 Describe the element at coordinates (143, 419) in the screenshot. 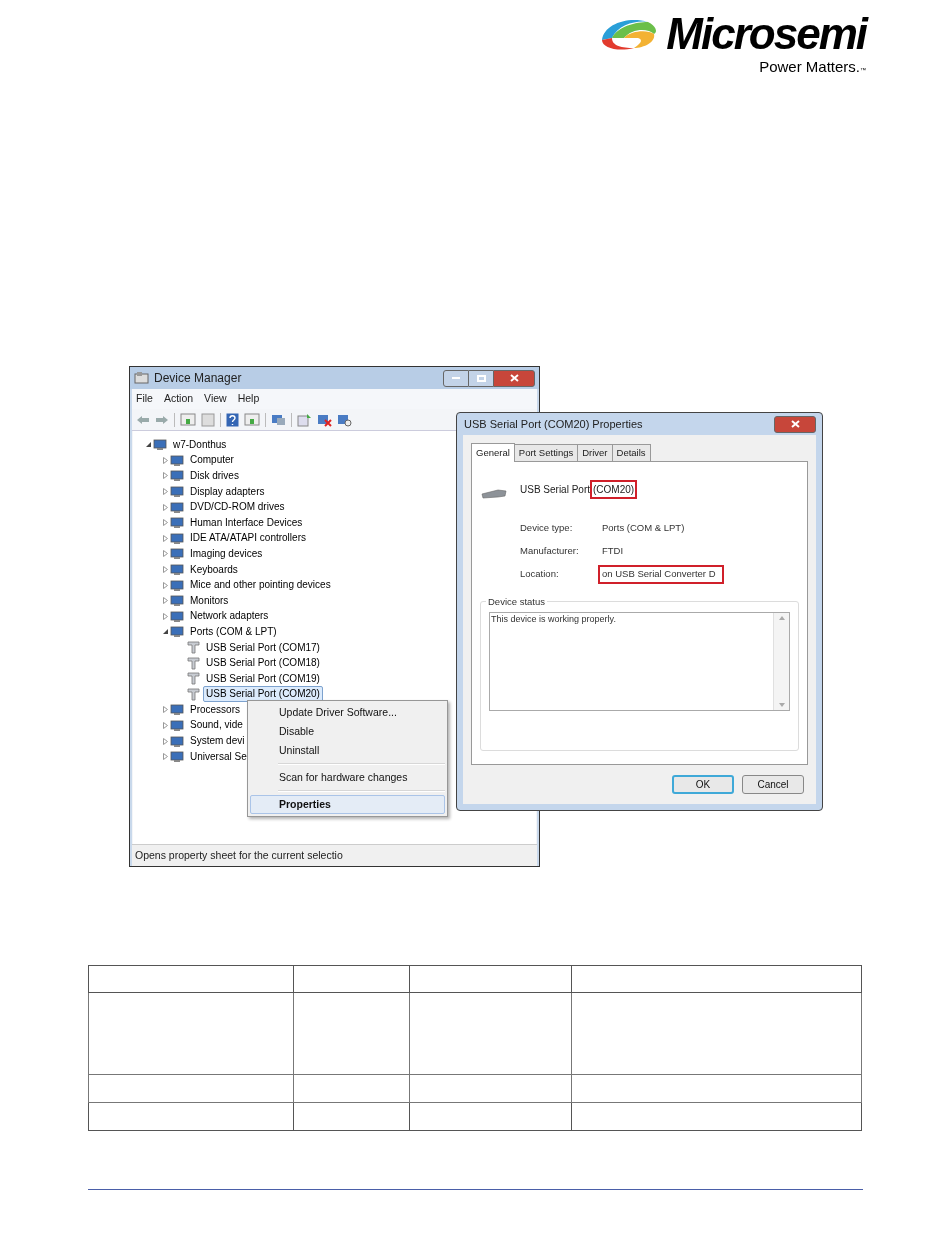

I see `back-icon` at that location.